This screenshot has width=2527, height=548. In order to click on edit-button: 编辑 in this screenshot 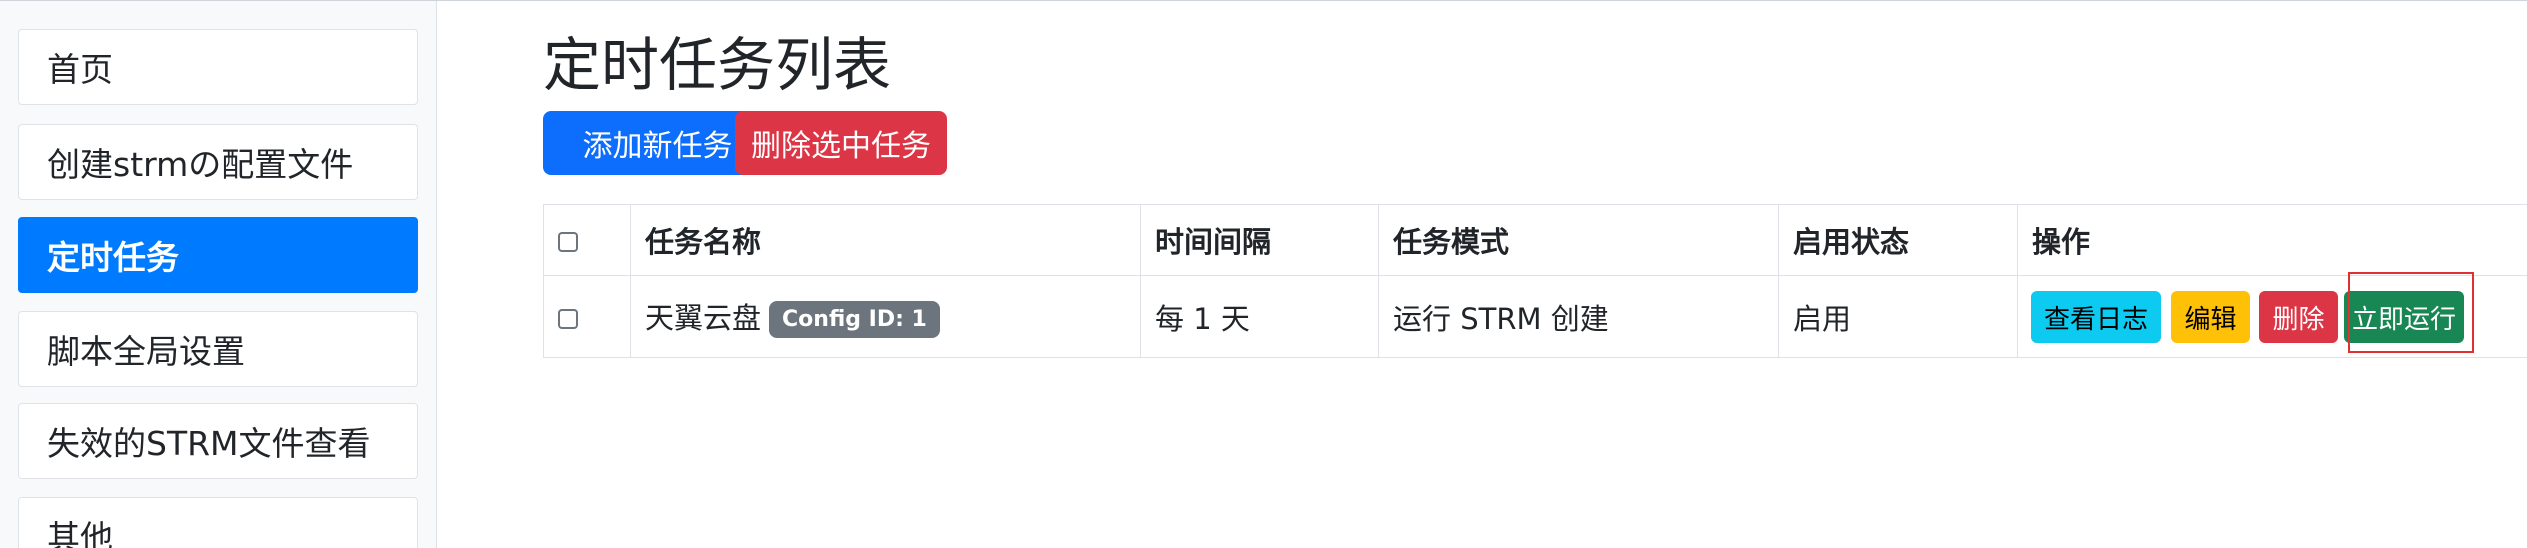, I will do `click(2210, 317)`.